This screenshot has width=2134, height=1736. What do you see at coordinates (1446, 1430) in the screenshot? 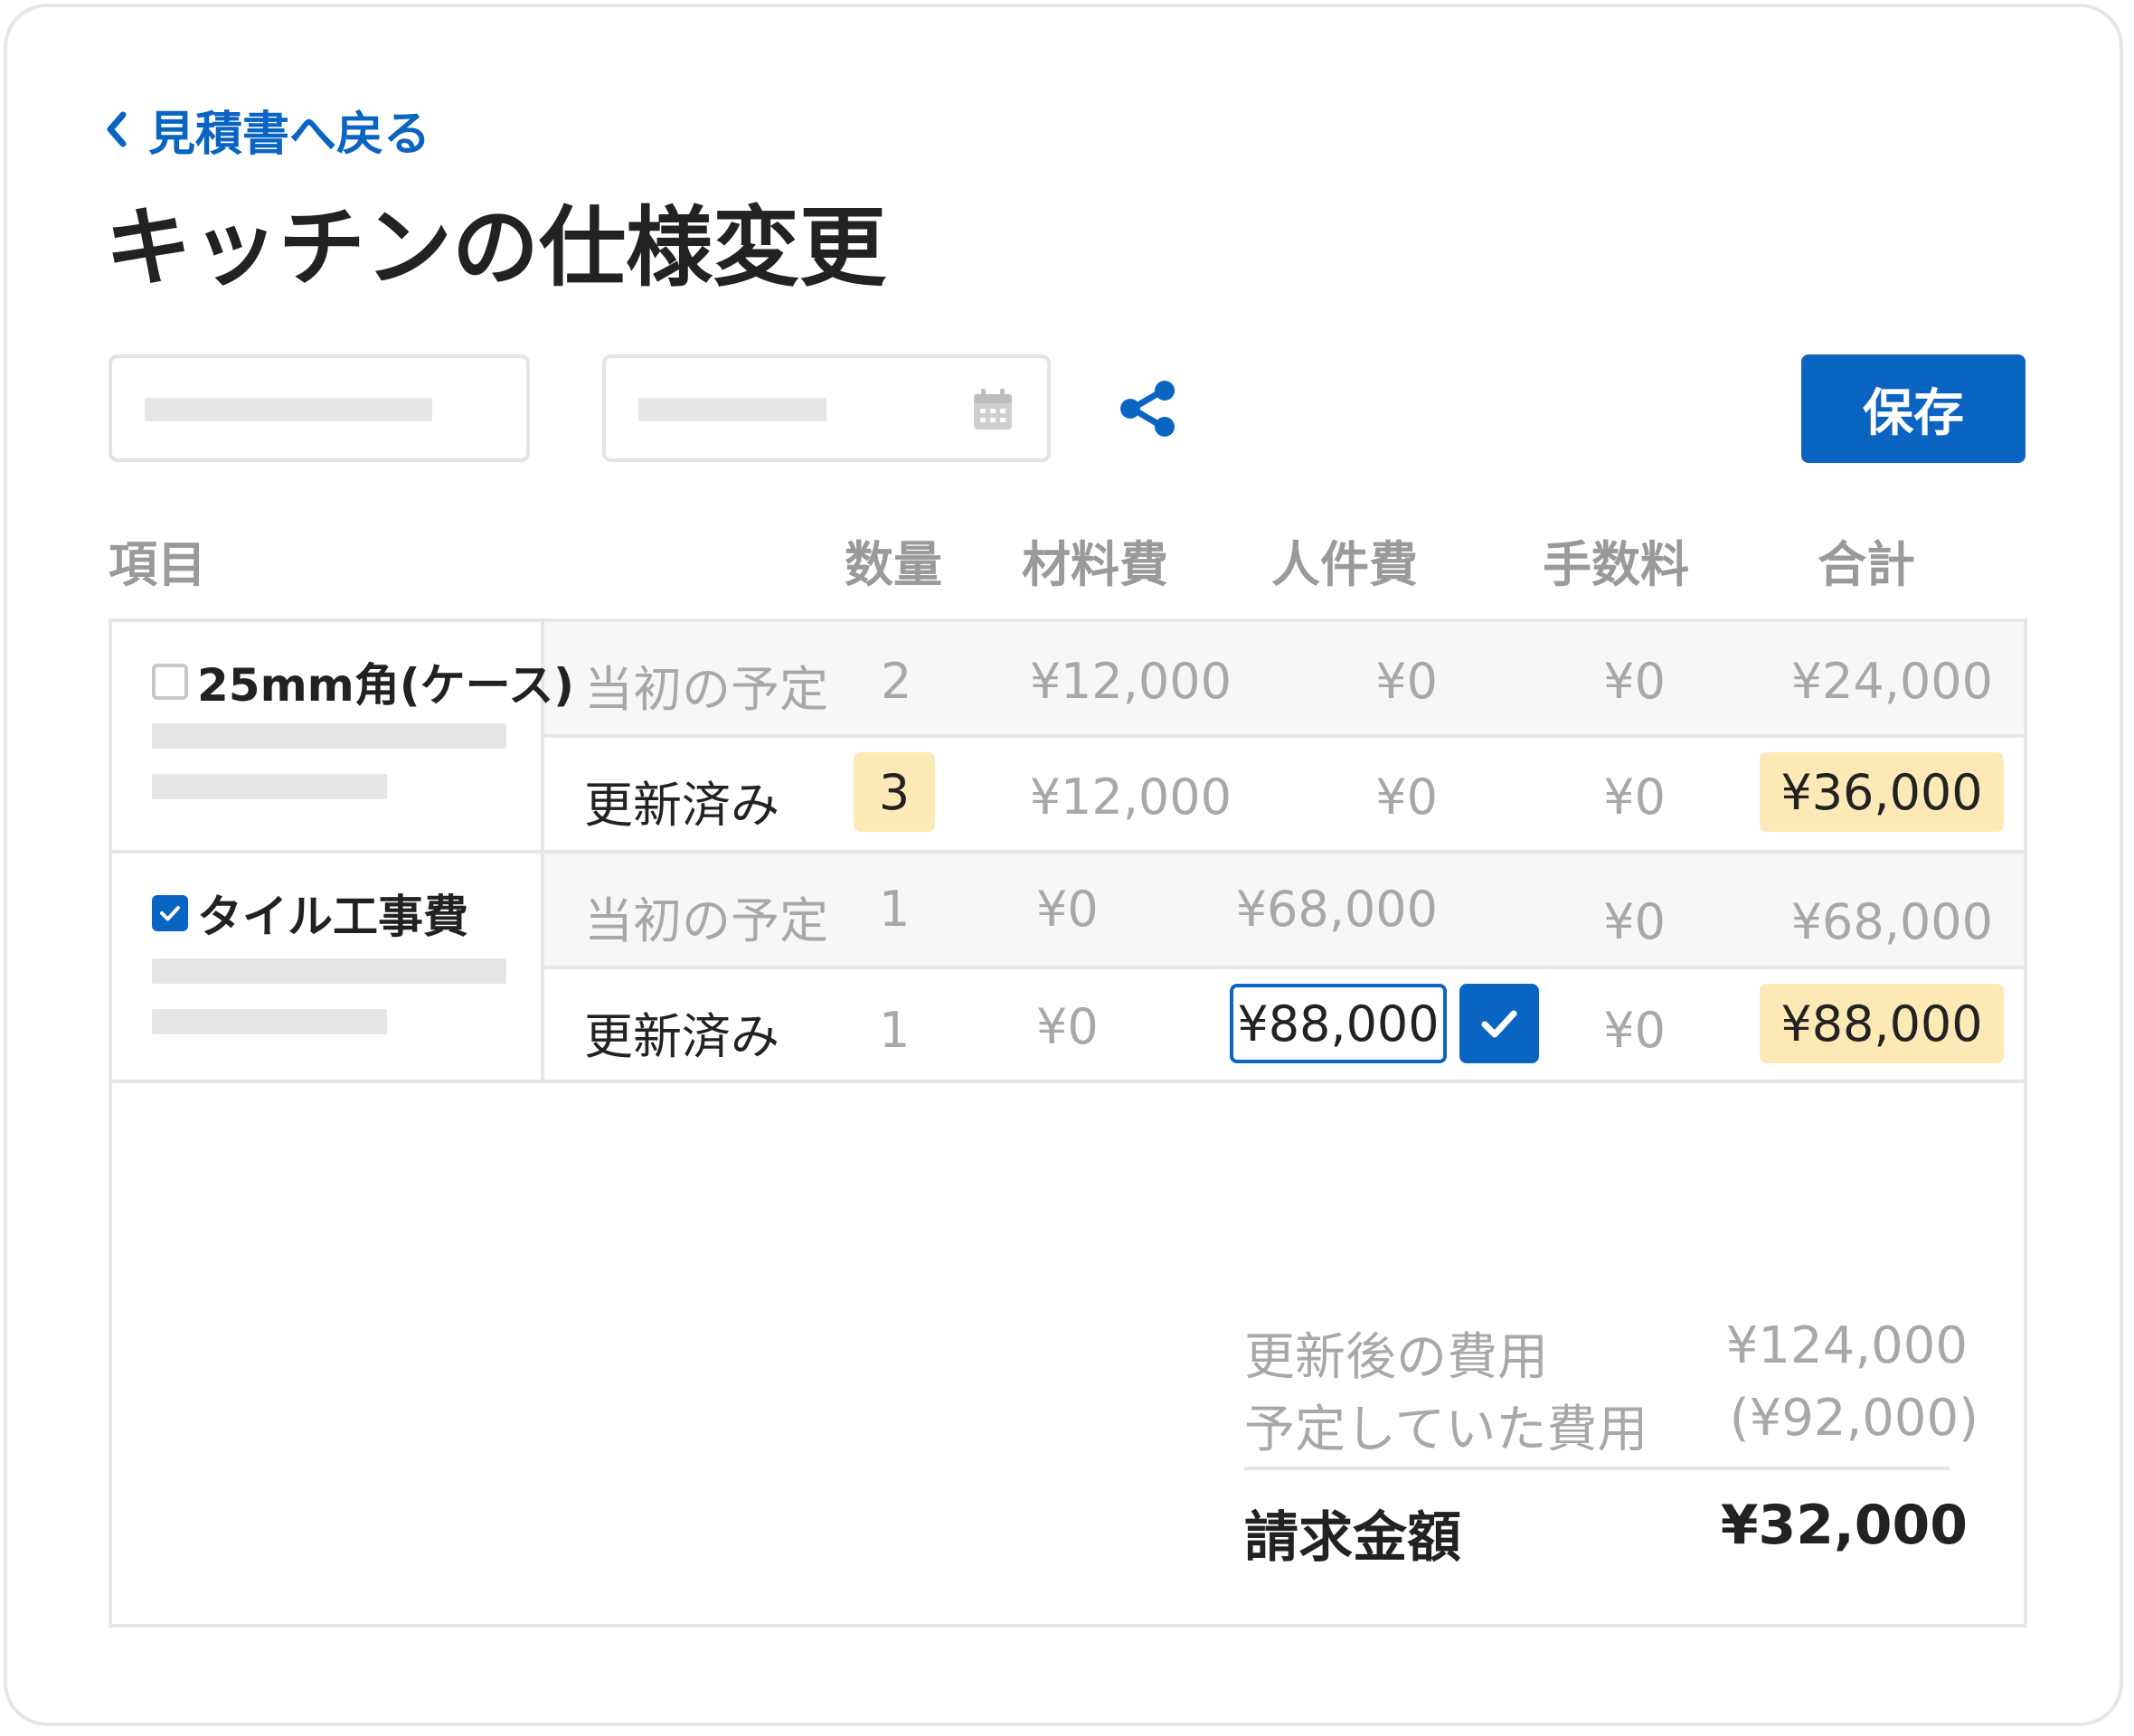
I see `planned-cost-label: 予定していた費用` at bounding box center [1446, 1430].